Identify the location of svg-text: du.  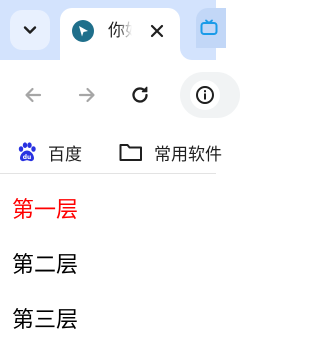
(27, 157).